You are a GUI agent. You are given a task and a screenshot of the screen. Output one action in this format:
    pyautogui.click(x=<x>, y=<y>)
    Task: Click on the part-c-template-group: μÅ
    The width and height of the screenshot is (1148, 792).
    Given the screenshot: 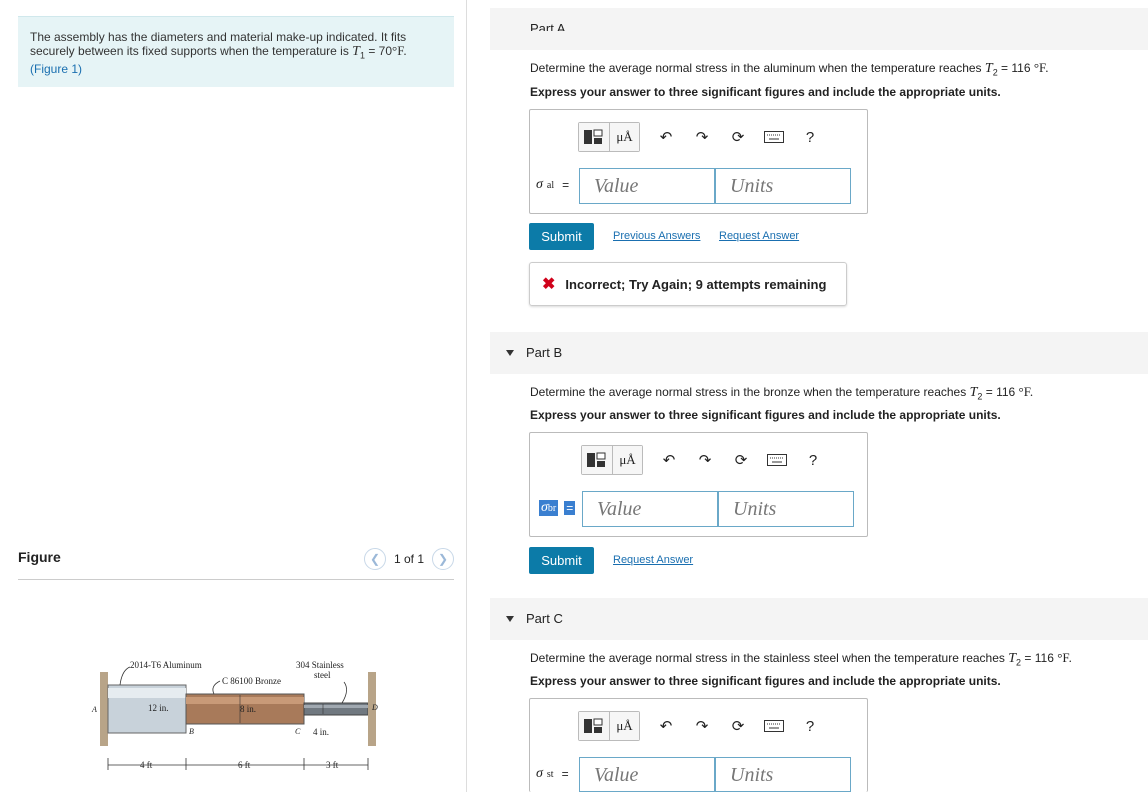 What is the action you would take?
    pyautogui.click(x=609, y=726)
    